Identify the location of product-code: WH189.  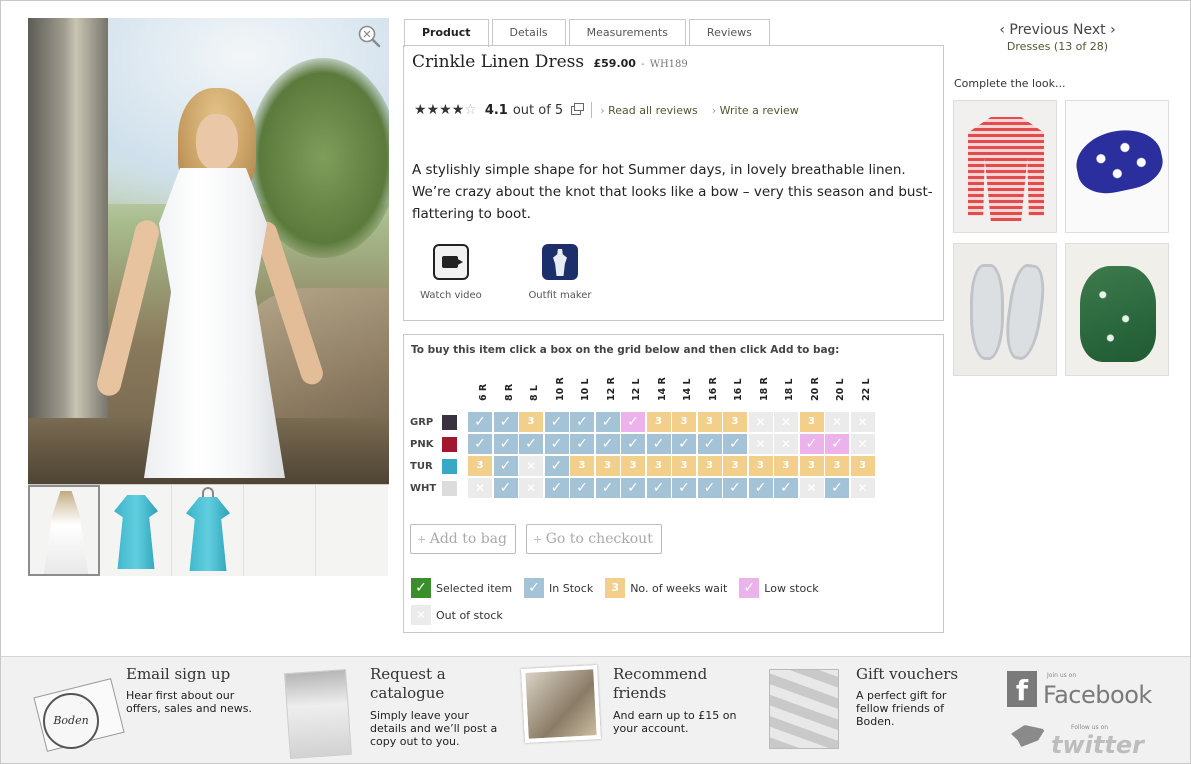
(668, 64).